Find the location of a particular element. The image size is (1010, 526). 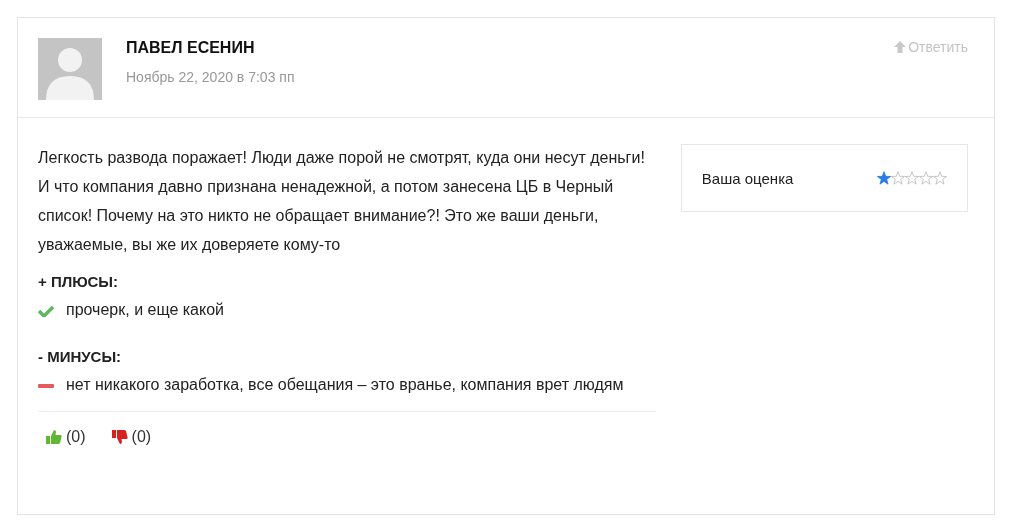

up-arrow-icon is located at coordinates (900, 47).